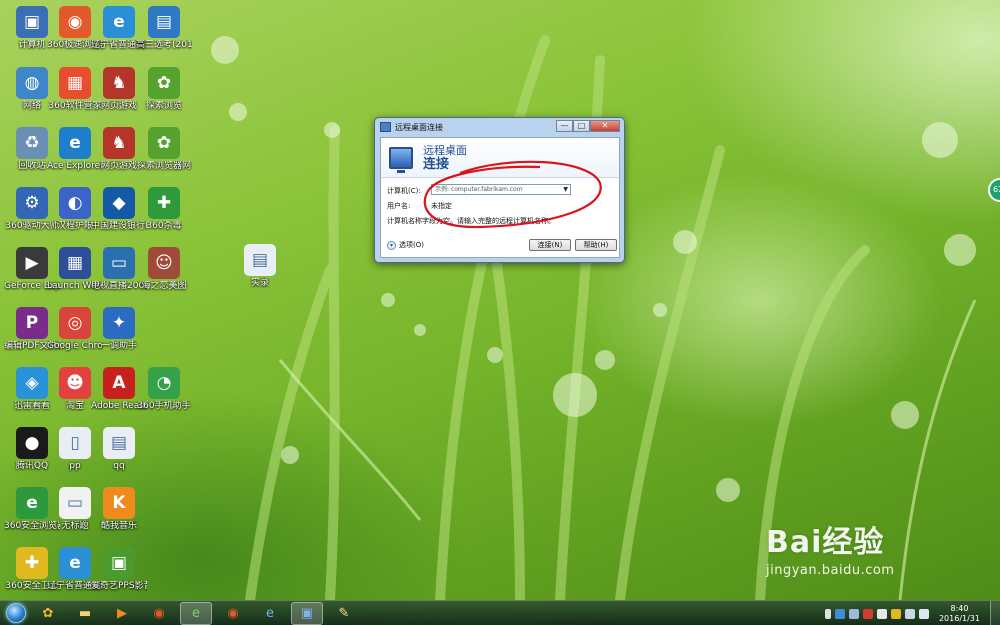 The height and width of the screenshot is (625, 1000). I want to click on pdf-editor-icon: P, so click(32, 323).